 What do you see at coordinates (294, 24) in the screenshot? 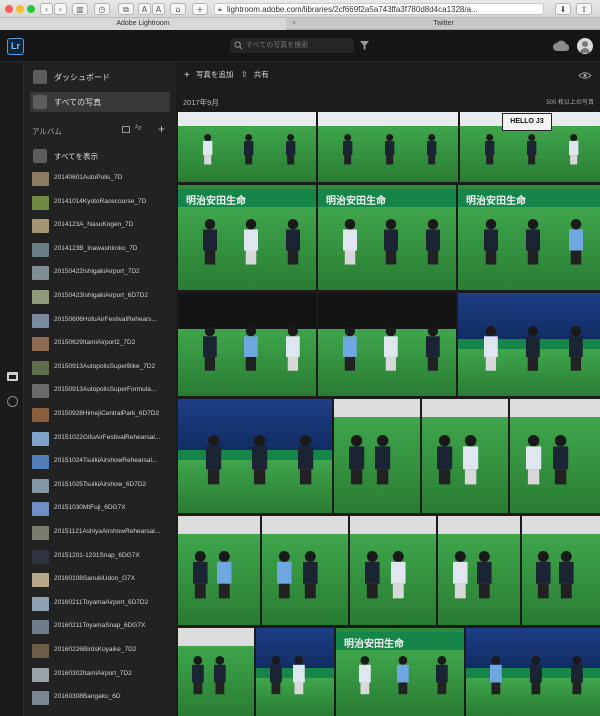
I see `tab-close-icon: ×` at bounding box center [294, 24].